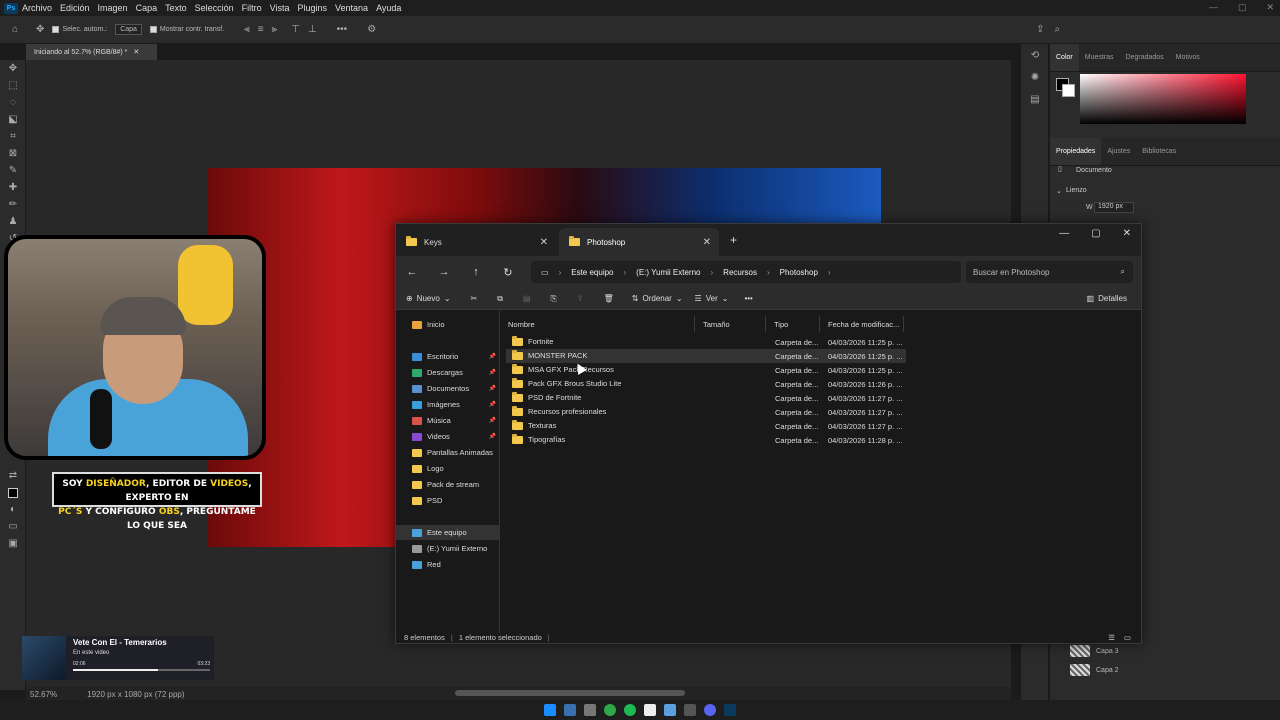  What do you see at coordinates (1170, 651) in the screenshot?
I see `layer-row: Capa 3` at bounding box center [1170, 651].